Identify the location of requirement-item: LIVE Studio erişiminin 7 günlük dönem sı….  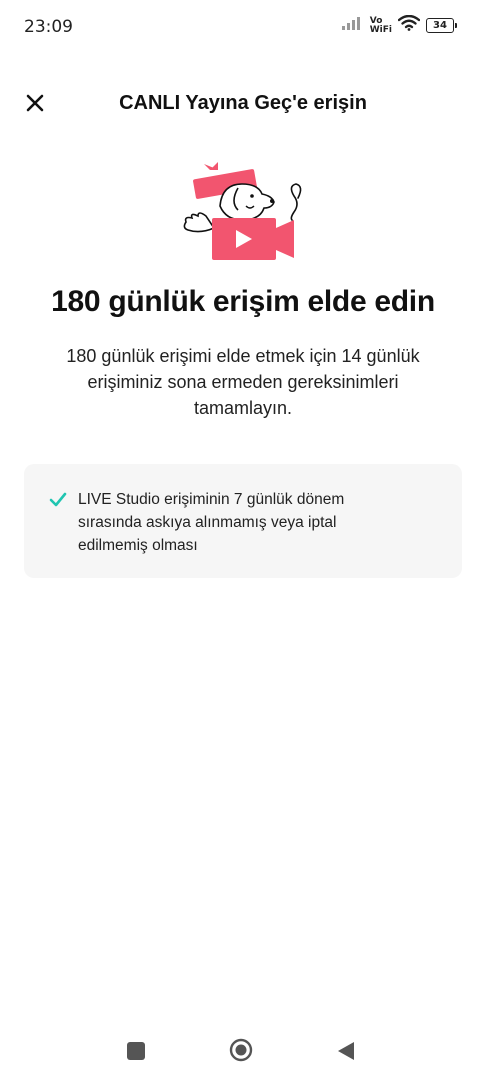
(213, 522).